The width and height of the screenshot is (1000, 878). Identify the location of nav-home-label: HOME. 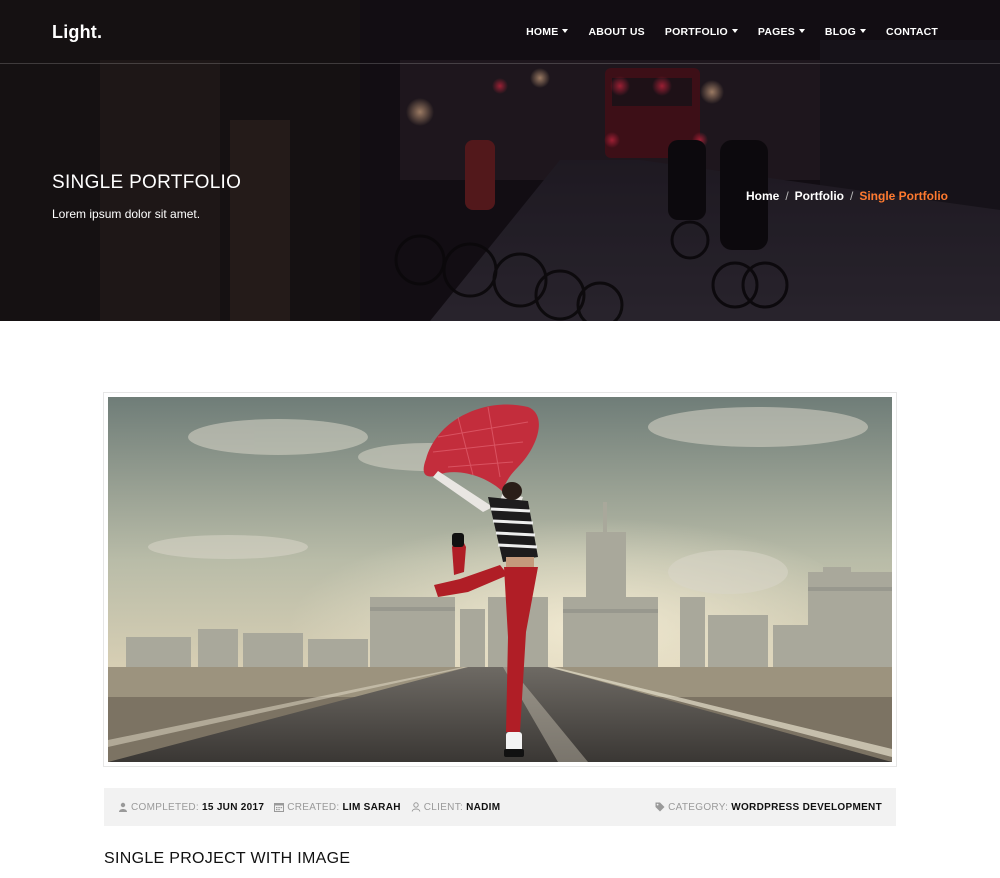
(542, 32).